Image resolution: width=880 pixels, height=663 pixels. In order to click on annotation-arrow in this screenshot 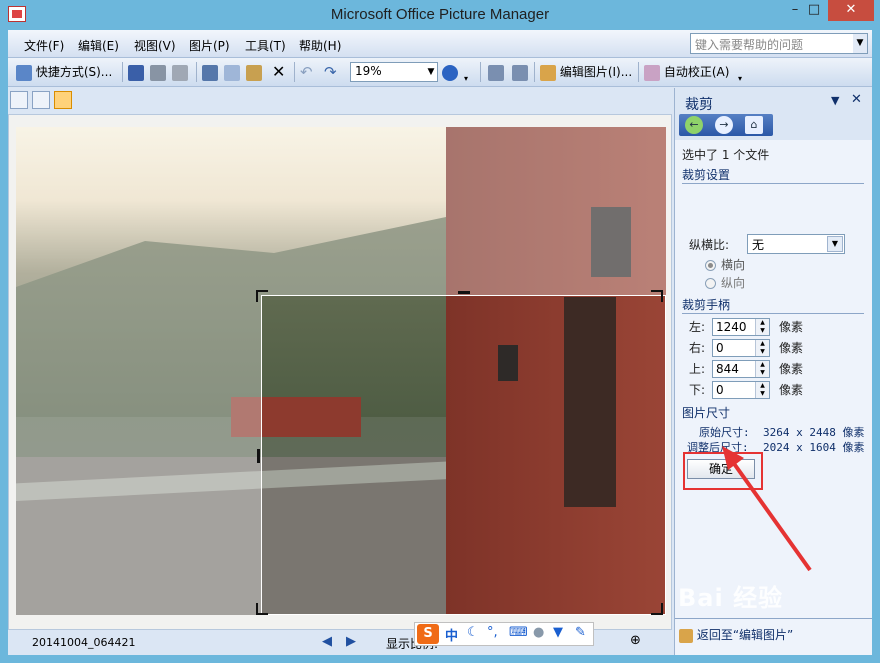, I will do `click(767, 509)`.